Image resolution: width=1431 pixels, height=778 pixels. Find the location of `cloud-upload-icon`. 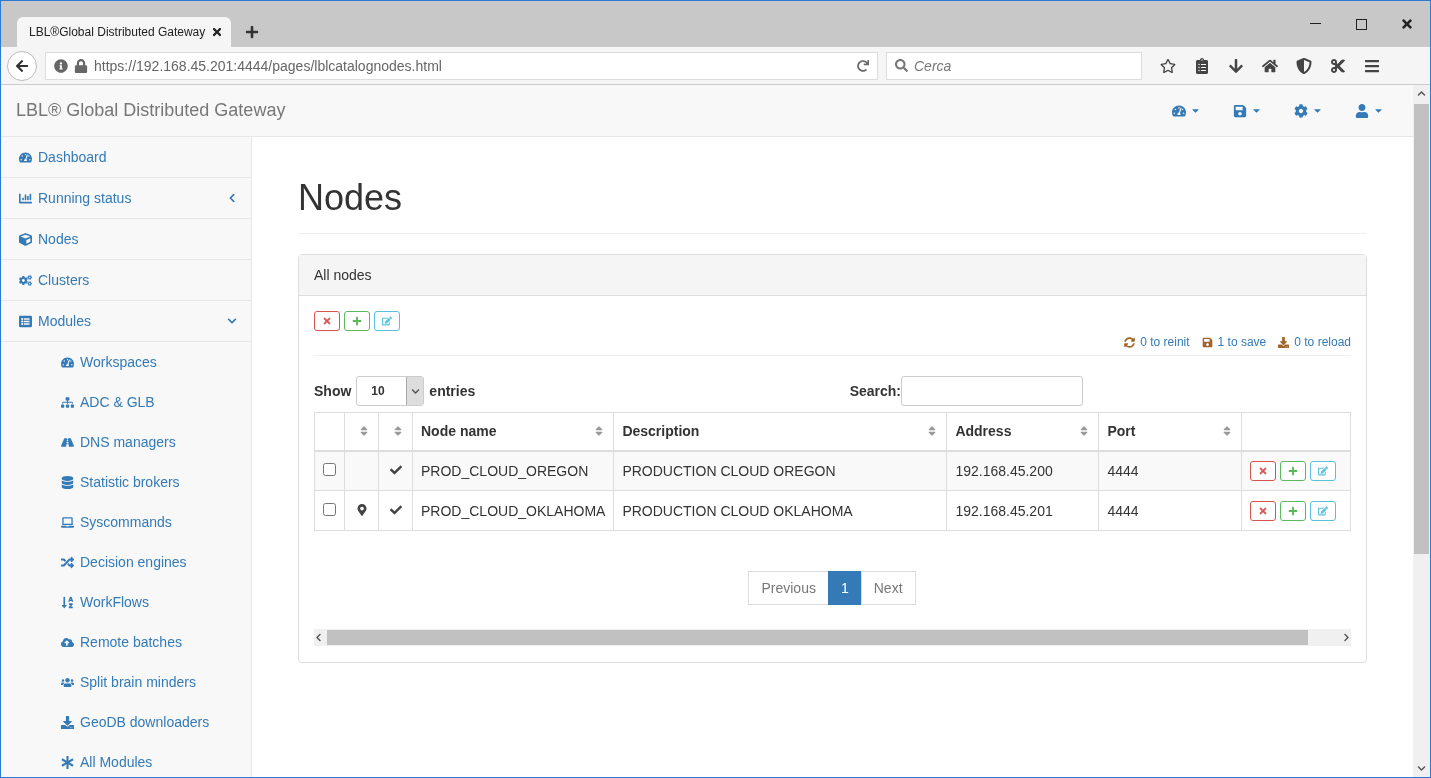

cloud-upload-icon is located at coordinates (67, 642).